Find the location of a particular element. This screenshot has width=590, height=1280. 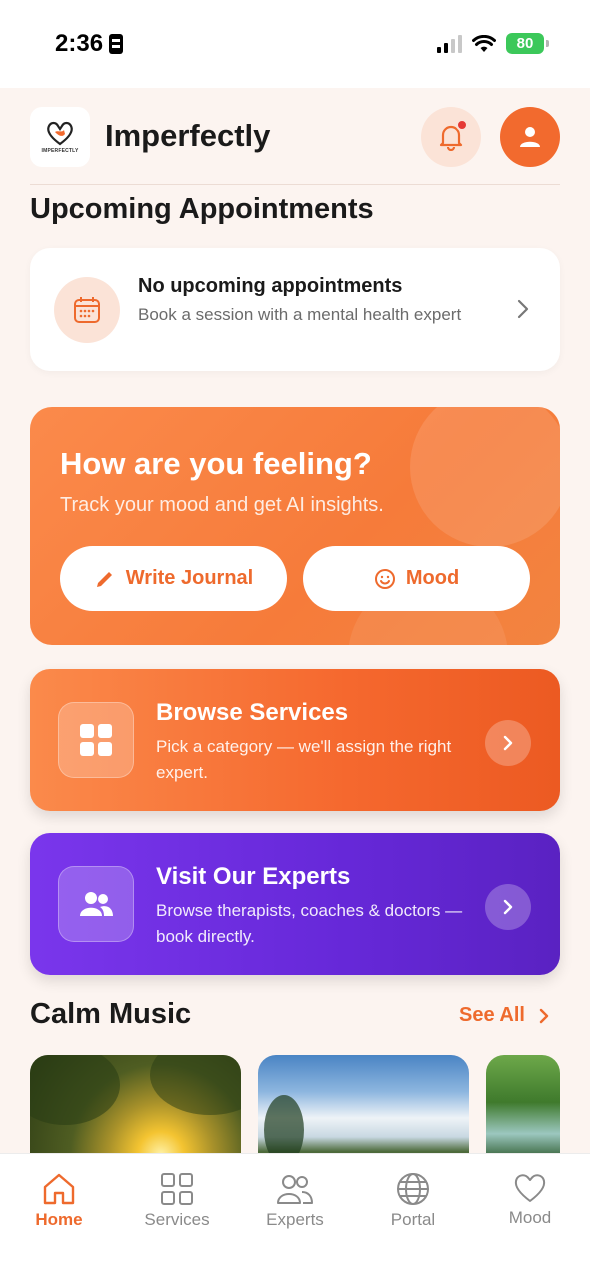

time-text: 2:36 is located at coordinates (79, 43).